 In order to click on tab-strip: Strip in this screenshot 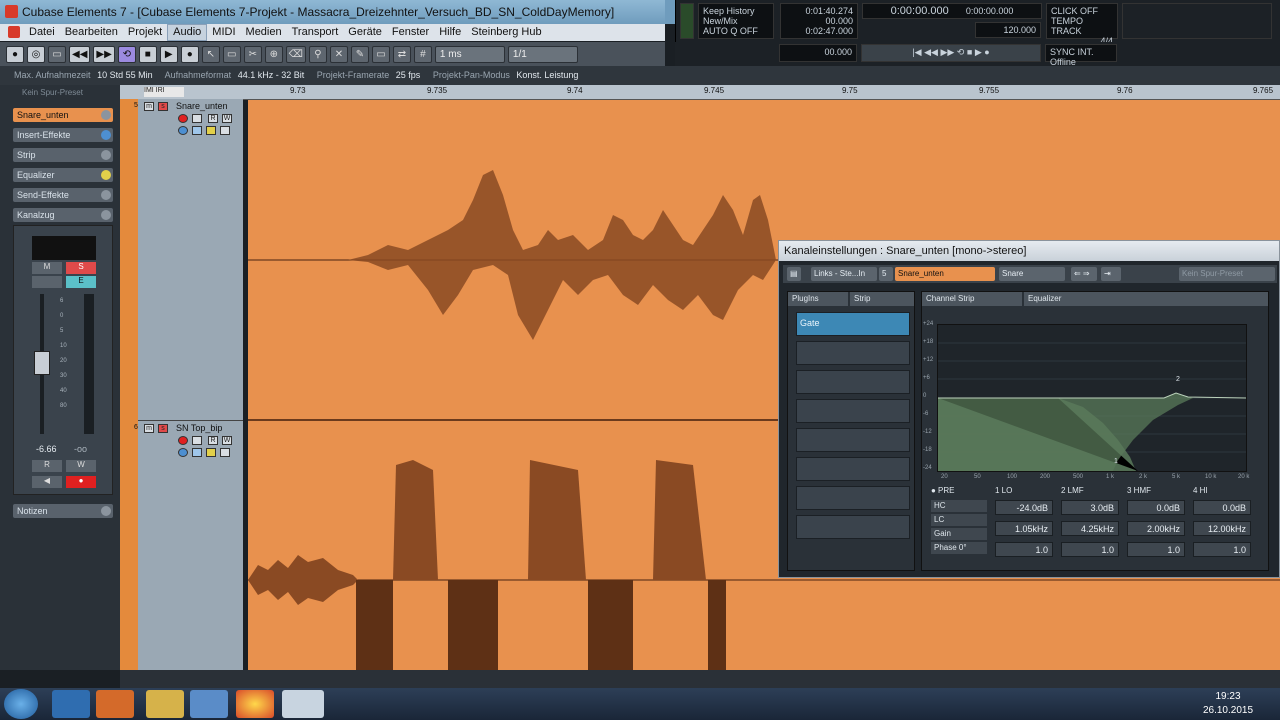, I will do `click(882, 299)`.